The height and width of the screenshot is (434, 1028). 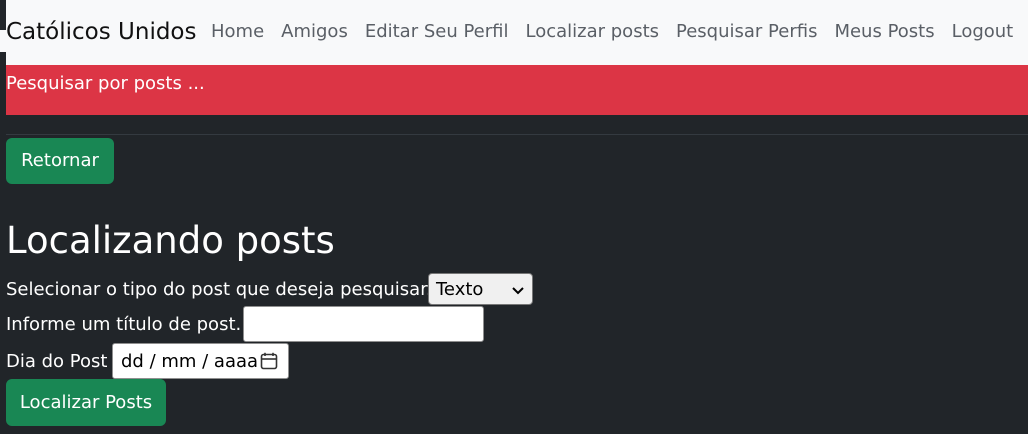 What do you see at coordinates (460, 289) in the screenshot?
I see `post-type-selected-value: Texto` at bounding box center [460, 289].